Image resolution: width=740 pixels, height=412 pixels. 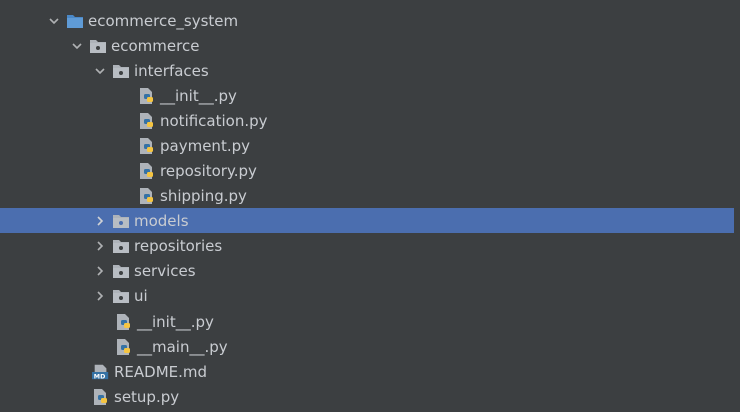 What do you see at coordinates (370, 20) in the screenshot?
I see `tree-node-ecommerce-system: ecommerce_system` at bounding box center [370, 20].